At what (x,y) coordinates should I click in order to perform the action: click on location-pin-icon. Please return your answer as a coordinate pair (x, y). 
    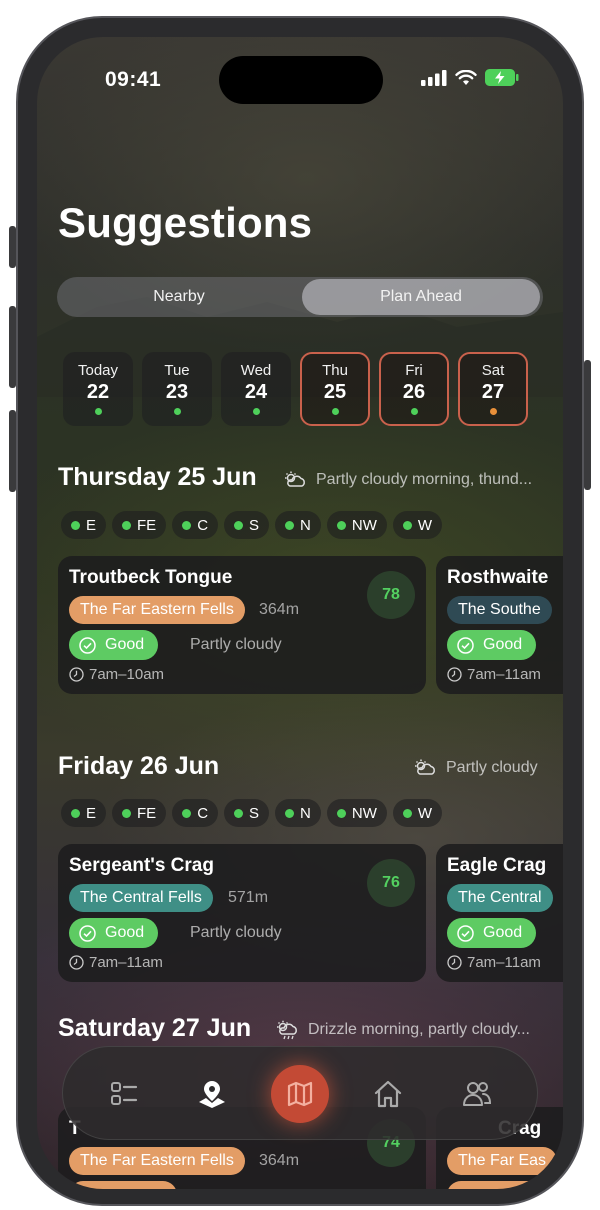
    Looking at the image, I should click on (212, 1094).